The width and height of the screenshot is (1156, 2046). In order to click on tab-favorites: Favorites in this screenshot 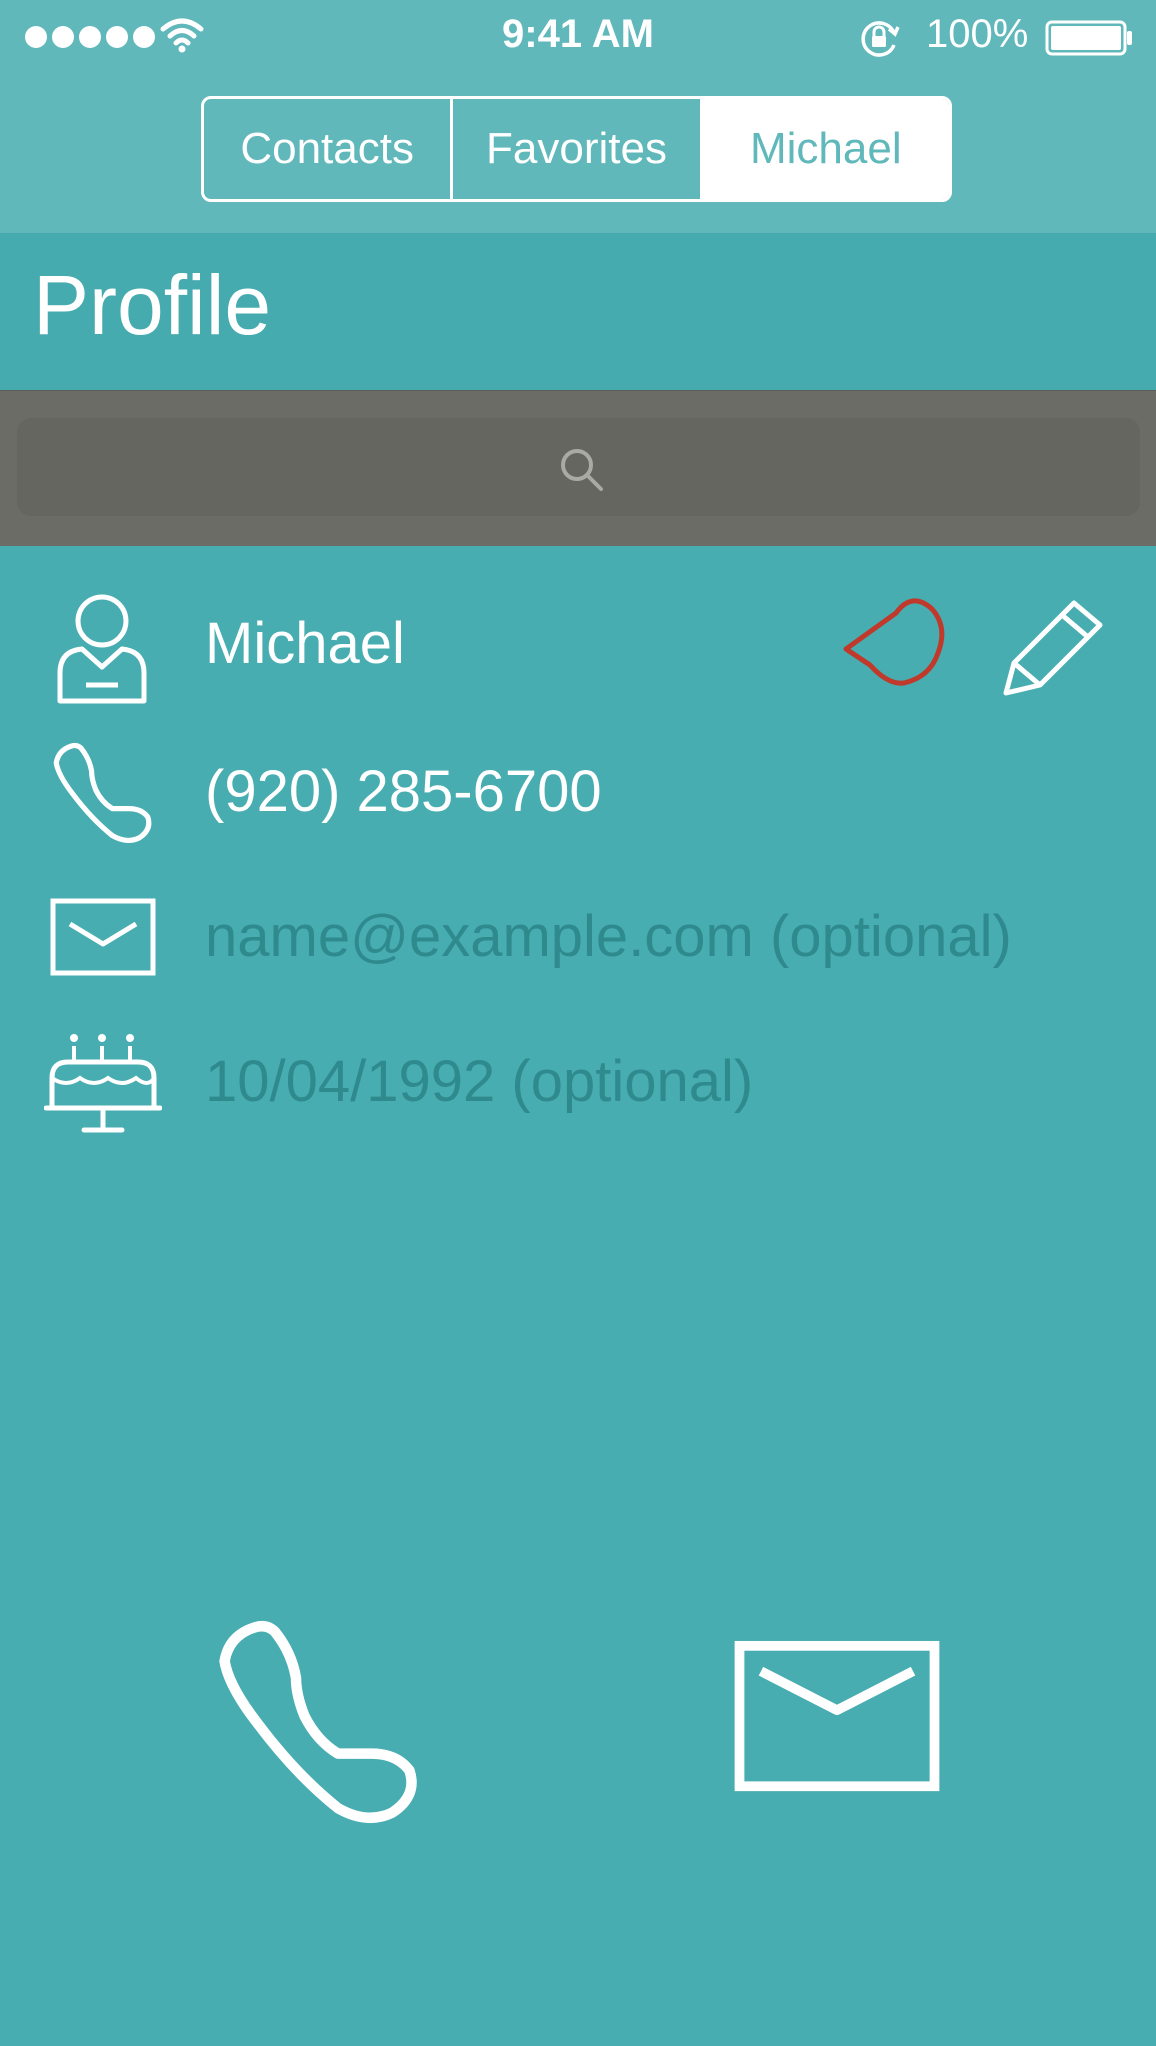, I will do `click(574, 149)`.